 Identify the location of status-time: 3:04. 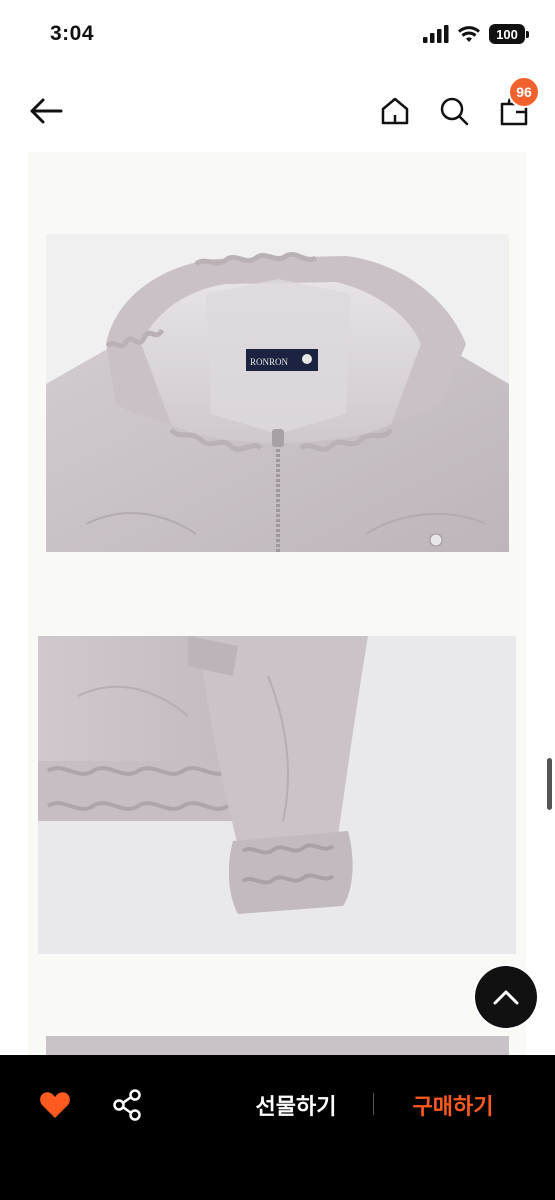
(72, 33).